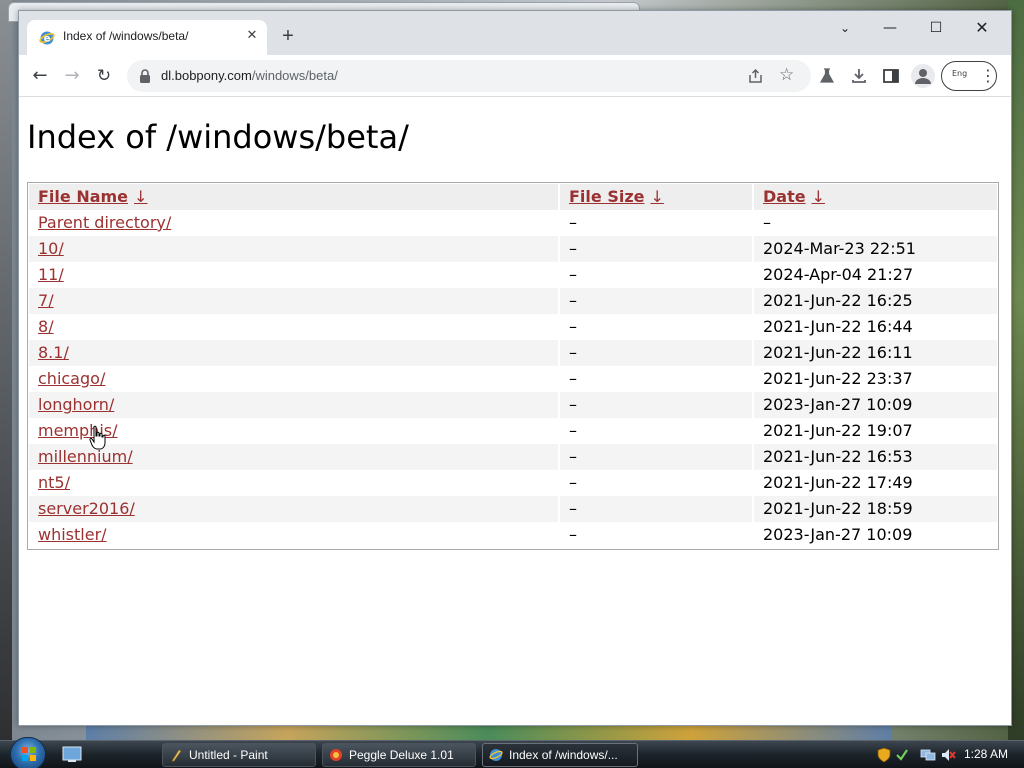  What do you see at coordinates (218, 137) in the screenshot?
I see `page-title: Index of /windows/beta/` at bounding box center [218, 137].